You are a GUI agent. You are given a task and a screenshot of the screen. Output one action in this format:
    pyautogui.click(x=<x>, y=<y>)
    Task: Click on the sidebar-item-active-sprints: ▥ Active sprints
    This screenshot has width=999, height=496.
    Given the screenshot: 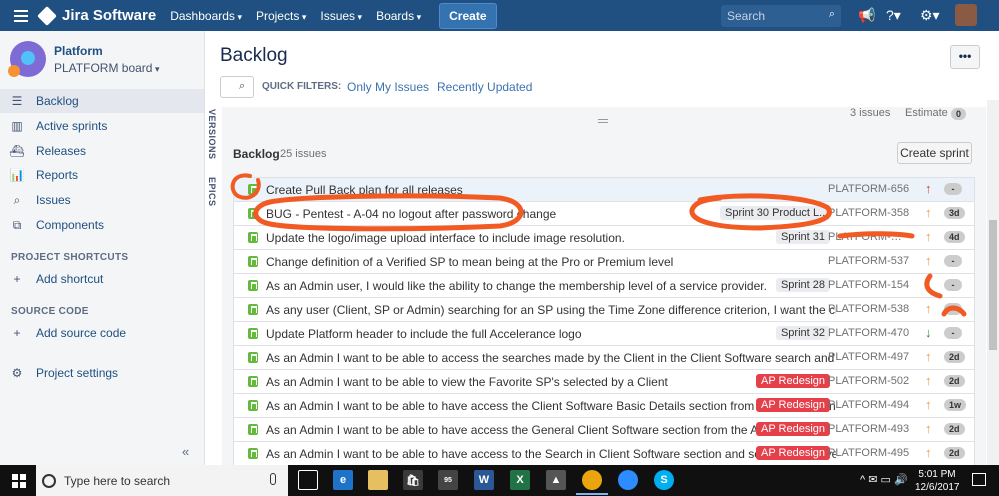 What is the action you would take?
    pyautogui.click(x=102, y=126)
    